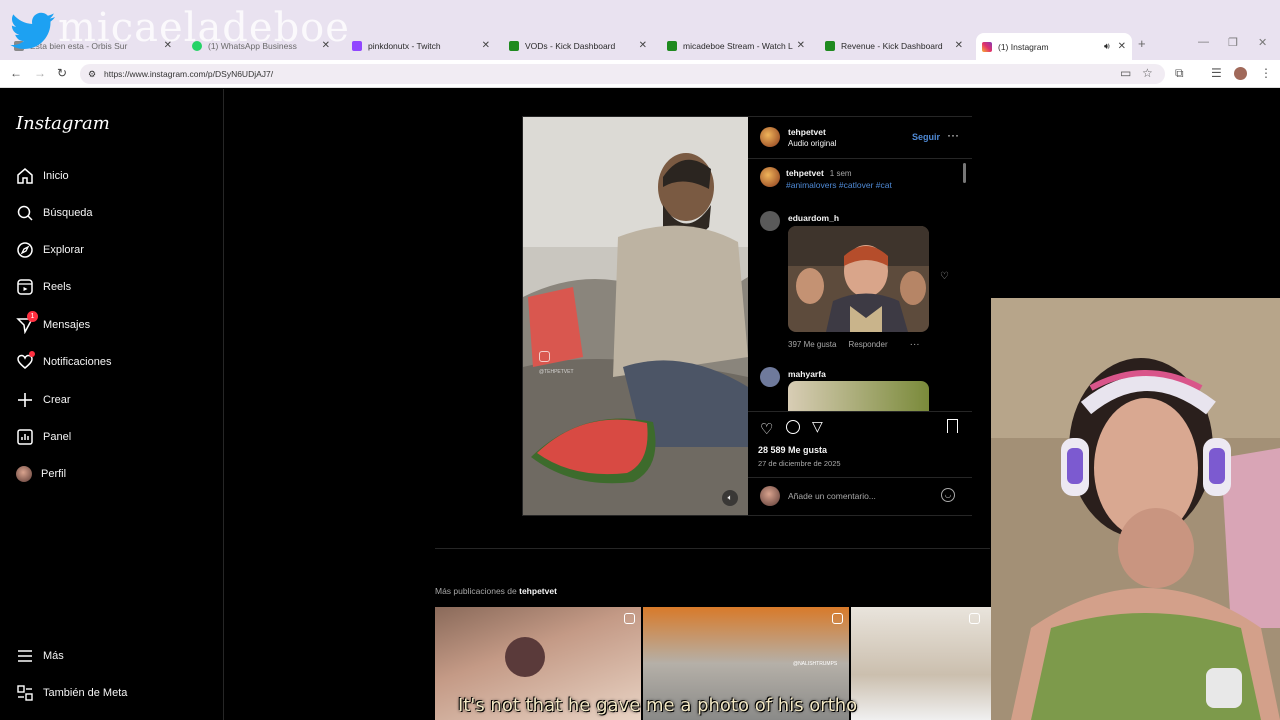 The width and height of the screenshot is (1280, 720). What do you see at coordinates (839, 185) in the screenshot?
I see `caption-hashtags: #animalovers #catlover #cat` at bounding box center [839, 185].